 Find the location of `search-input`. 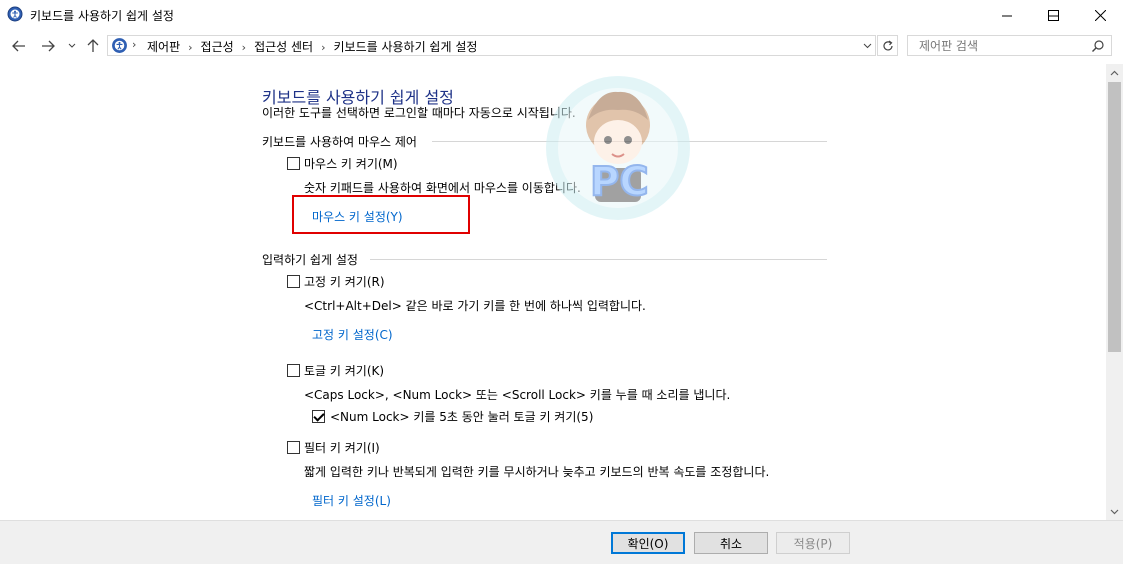

search-input is located at coordinates (1004, 46).